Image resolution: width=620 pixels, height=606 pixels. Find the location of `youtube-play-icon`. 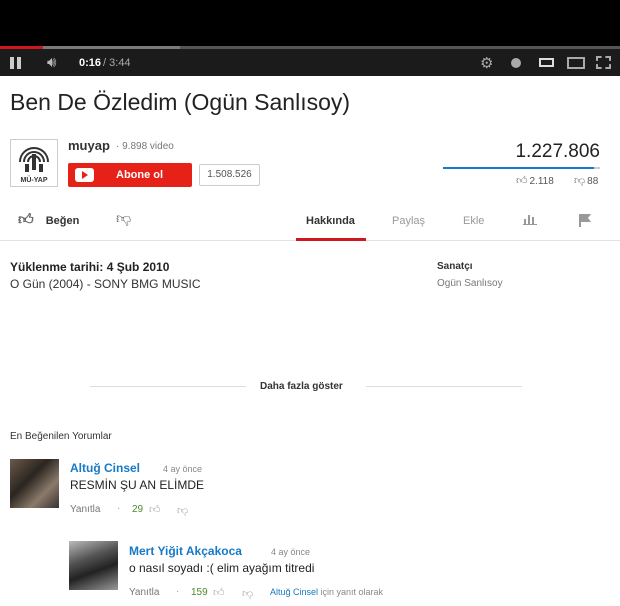

youtube-play-icon is located at coordinates (84, 175).